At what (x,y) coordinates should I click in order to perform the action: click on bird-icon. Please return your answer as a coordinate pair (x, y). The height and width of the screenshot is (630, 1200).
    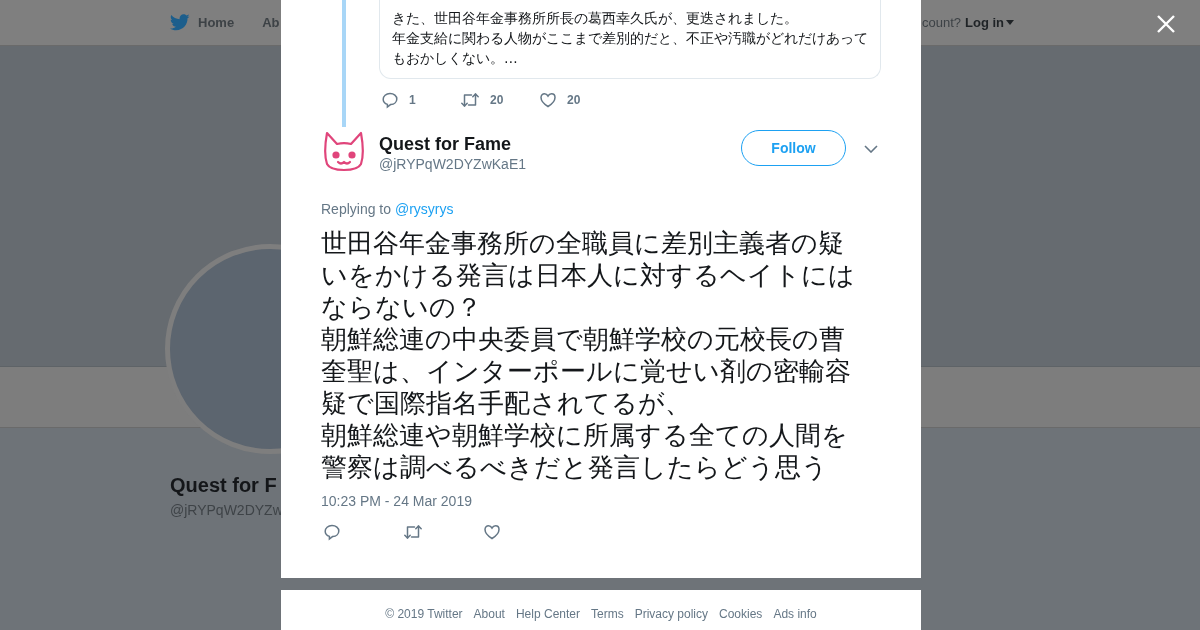
    Looking at the image, I should click on (180, 22).